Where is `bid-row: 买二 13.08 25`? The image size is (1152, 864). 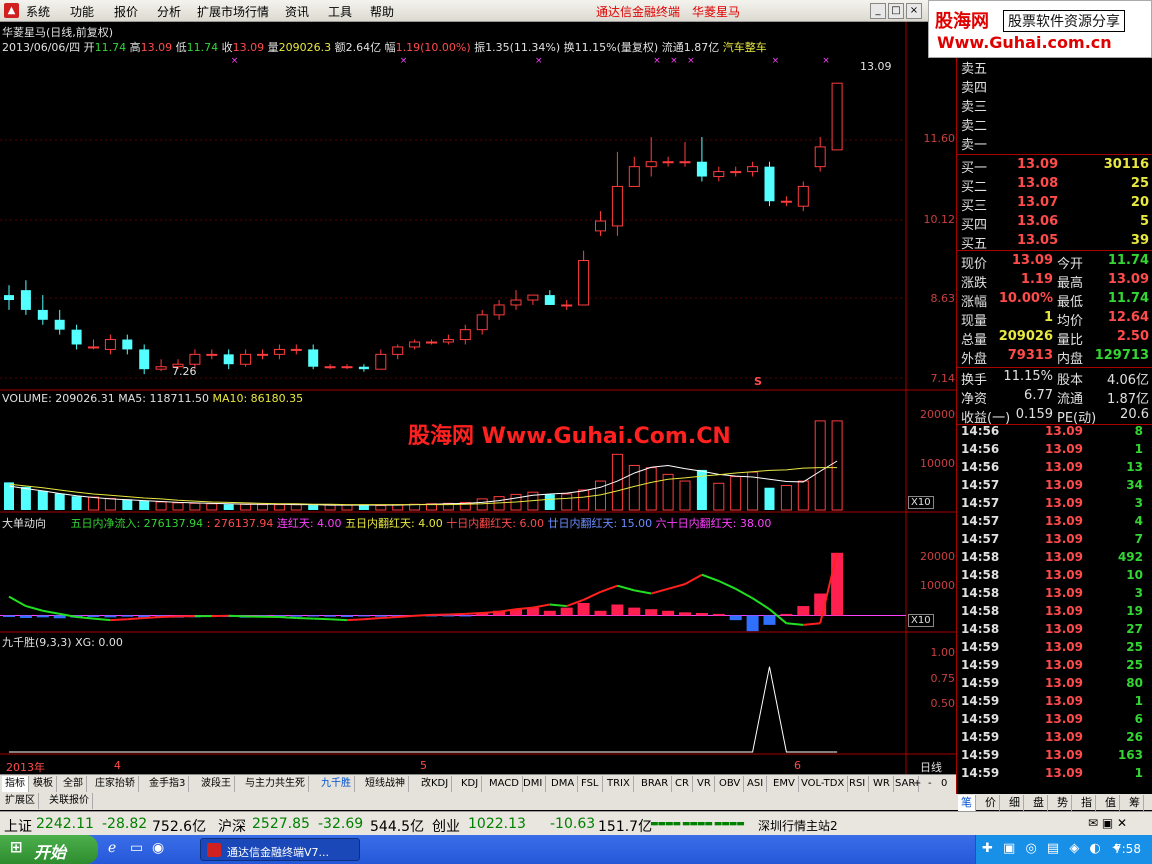 bid-row: 买二 13.08 25 is located at coordinates (1054, 185).